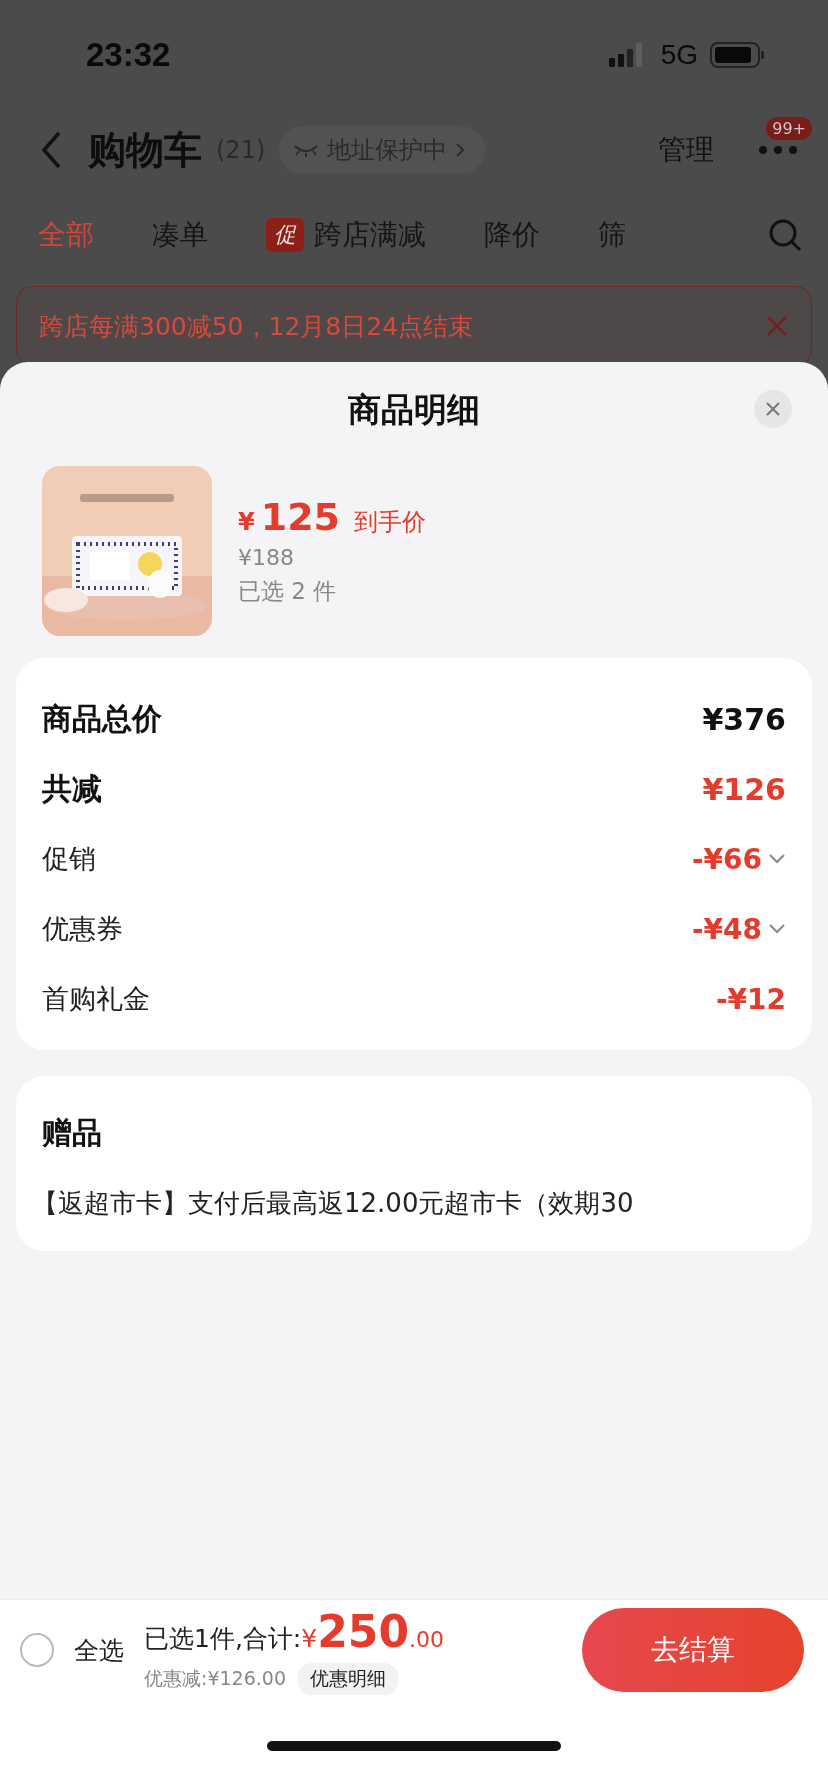 The height and width of the screenshot is (1792, 828). What do you see at coordinates (427, 1639) in the screenshot?
I see `total-decimals: .00` at bounding box center [427, 1639].